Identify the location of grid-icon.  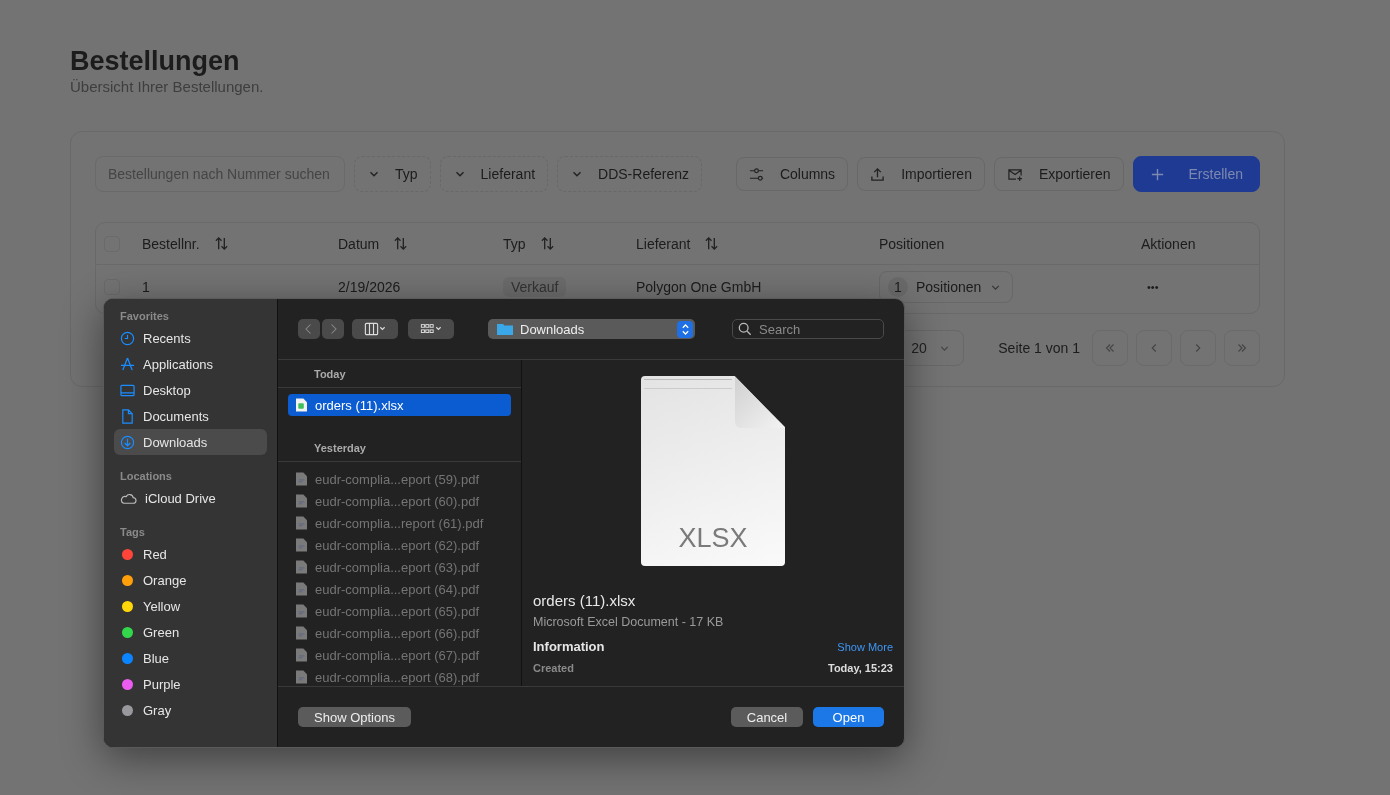
(431, 329).